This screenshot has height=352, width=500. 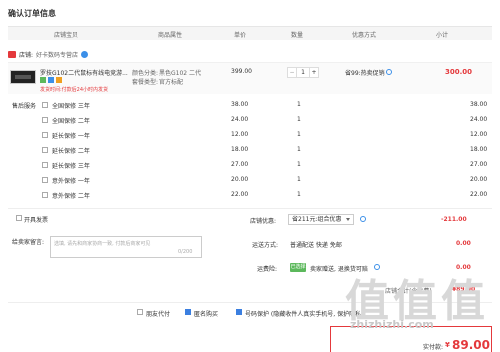 What do you see at coordinates (313, 72) in the screenshot?
I see `quantity-plus-button: +` at bounding box center [313, 72].